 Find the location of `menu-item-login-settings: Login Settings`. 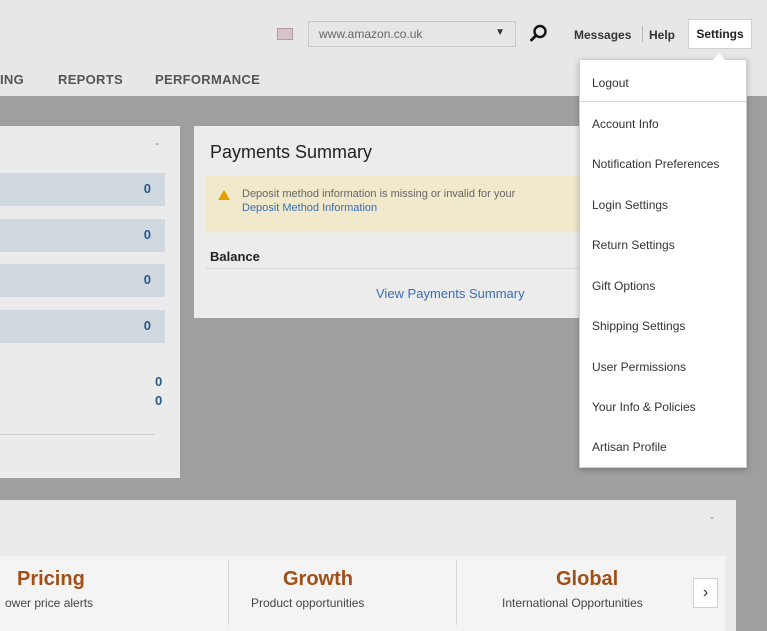

menu-item-login-settings: Login Settings is located at coordinates (630, 205).